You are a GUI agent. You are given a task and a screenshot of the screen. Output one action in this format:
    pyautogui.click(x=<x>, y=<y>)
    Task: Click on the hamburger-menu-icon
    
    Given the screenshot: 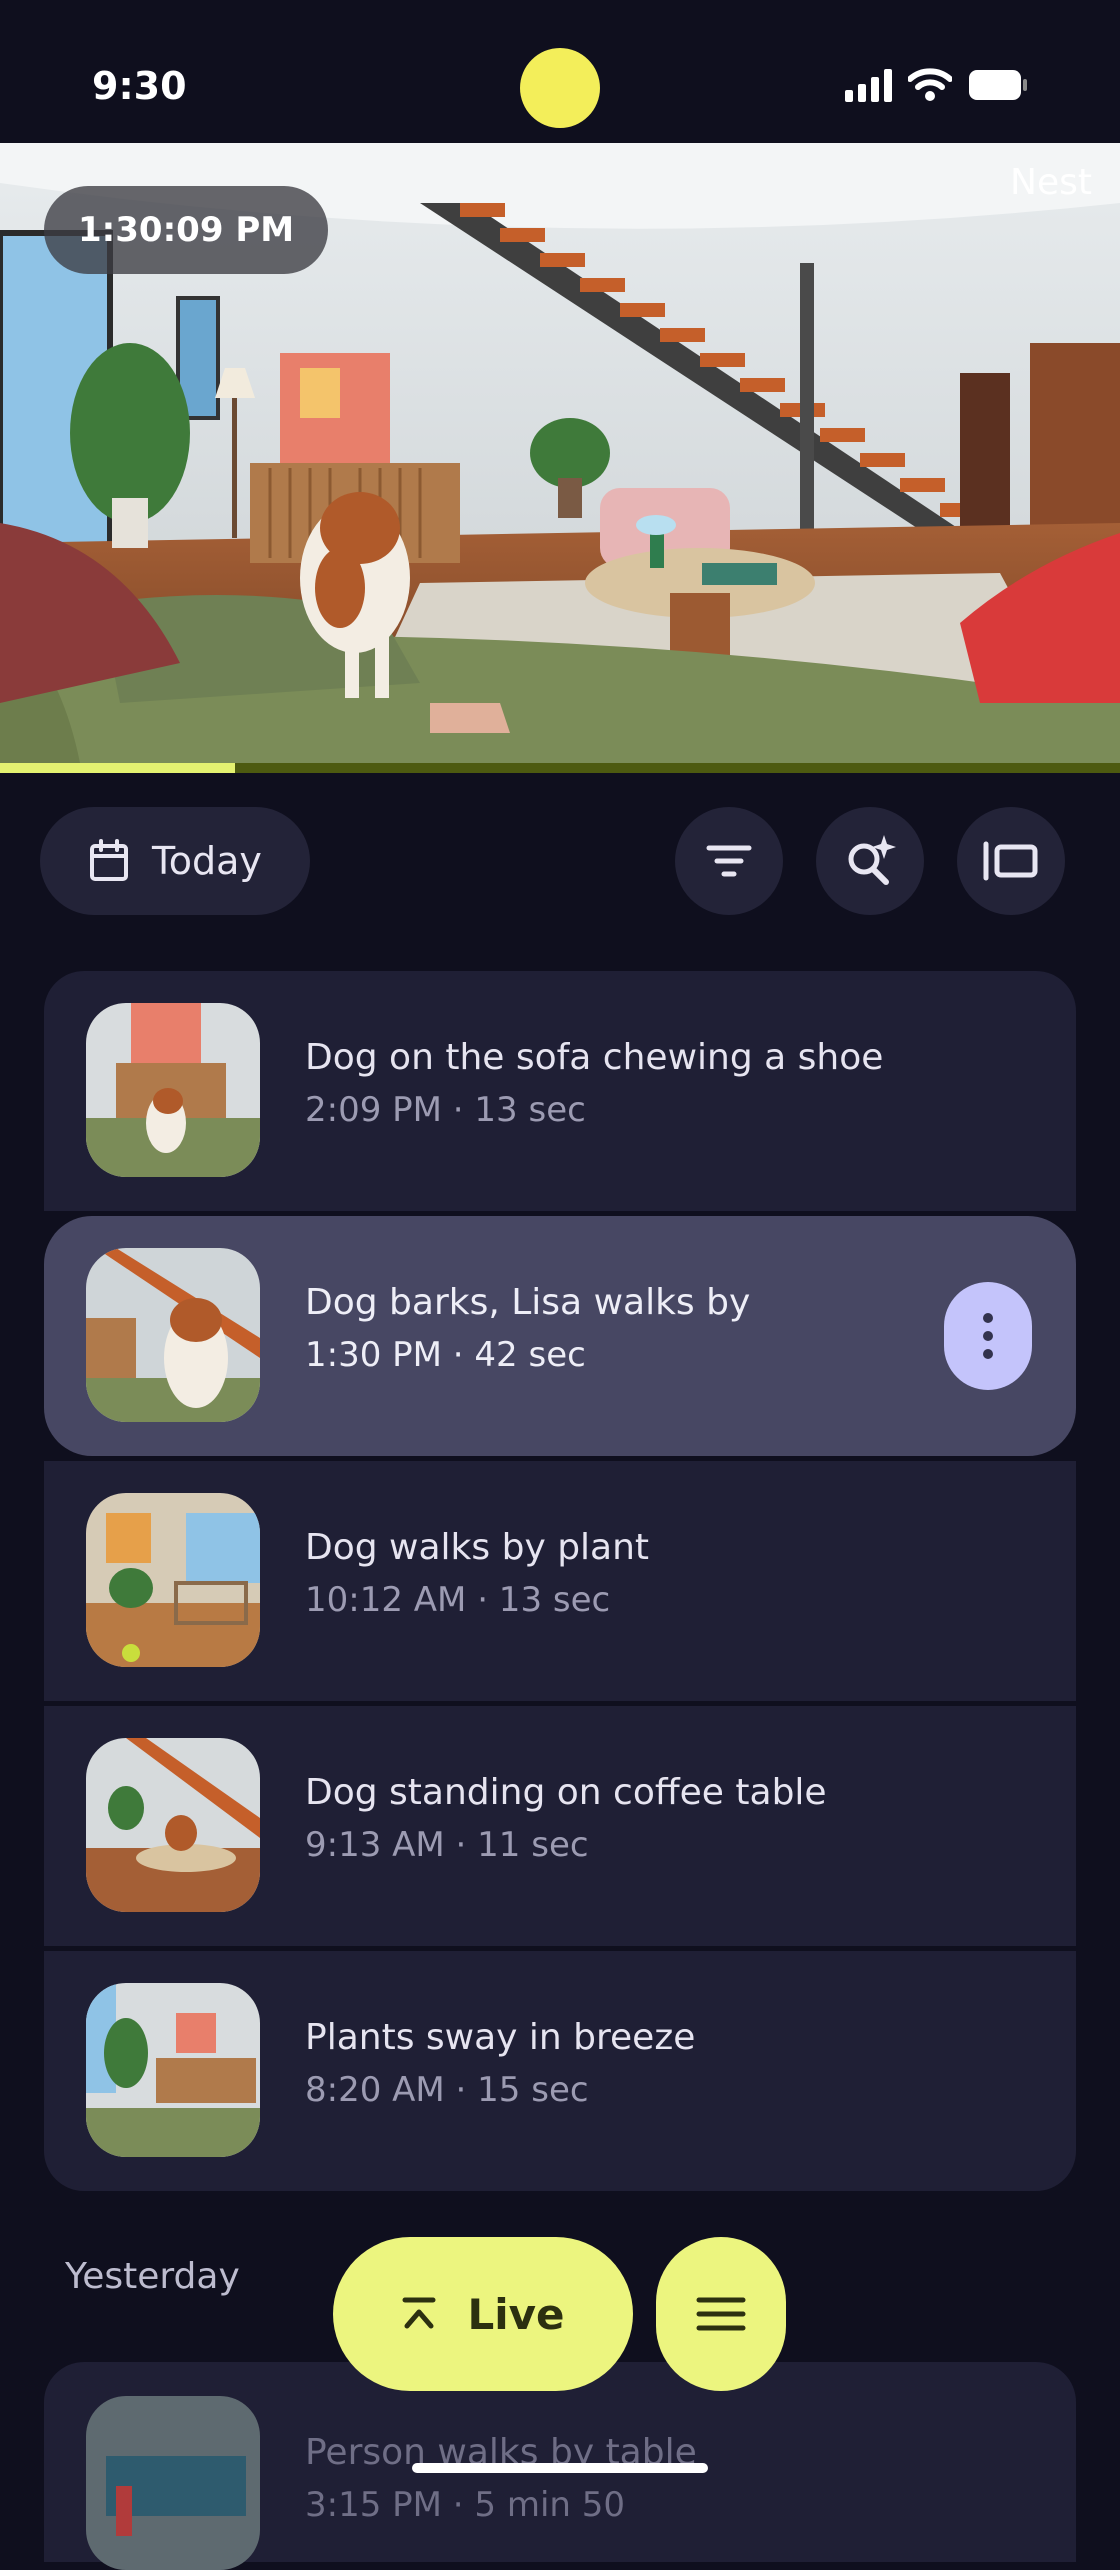 What is the action you would take?
    pyautogui.click(x=721, y=2314)
    